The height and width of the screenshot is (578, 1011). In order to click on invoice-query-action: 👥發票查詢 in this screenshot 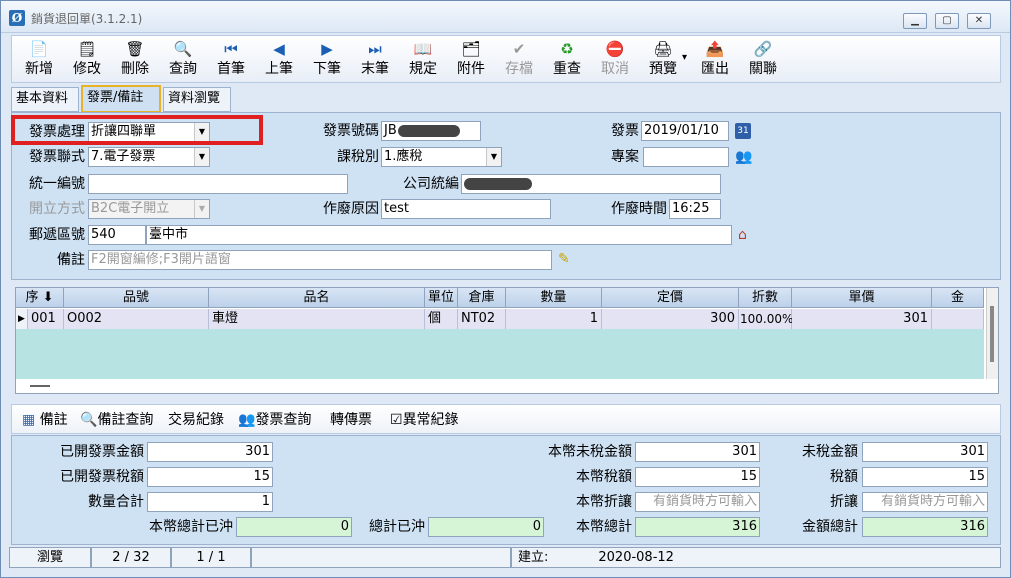, I will do `click(274, 420)`.